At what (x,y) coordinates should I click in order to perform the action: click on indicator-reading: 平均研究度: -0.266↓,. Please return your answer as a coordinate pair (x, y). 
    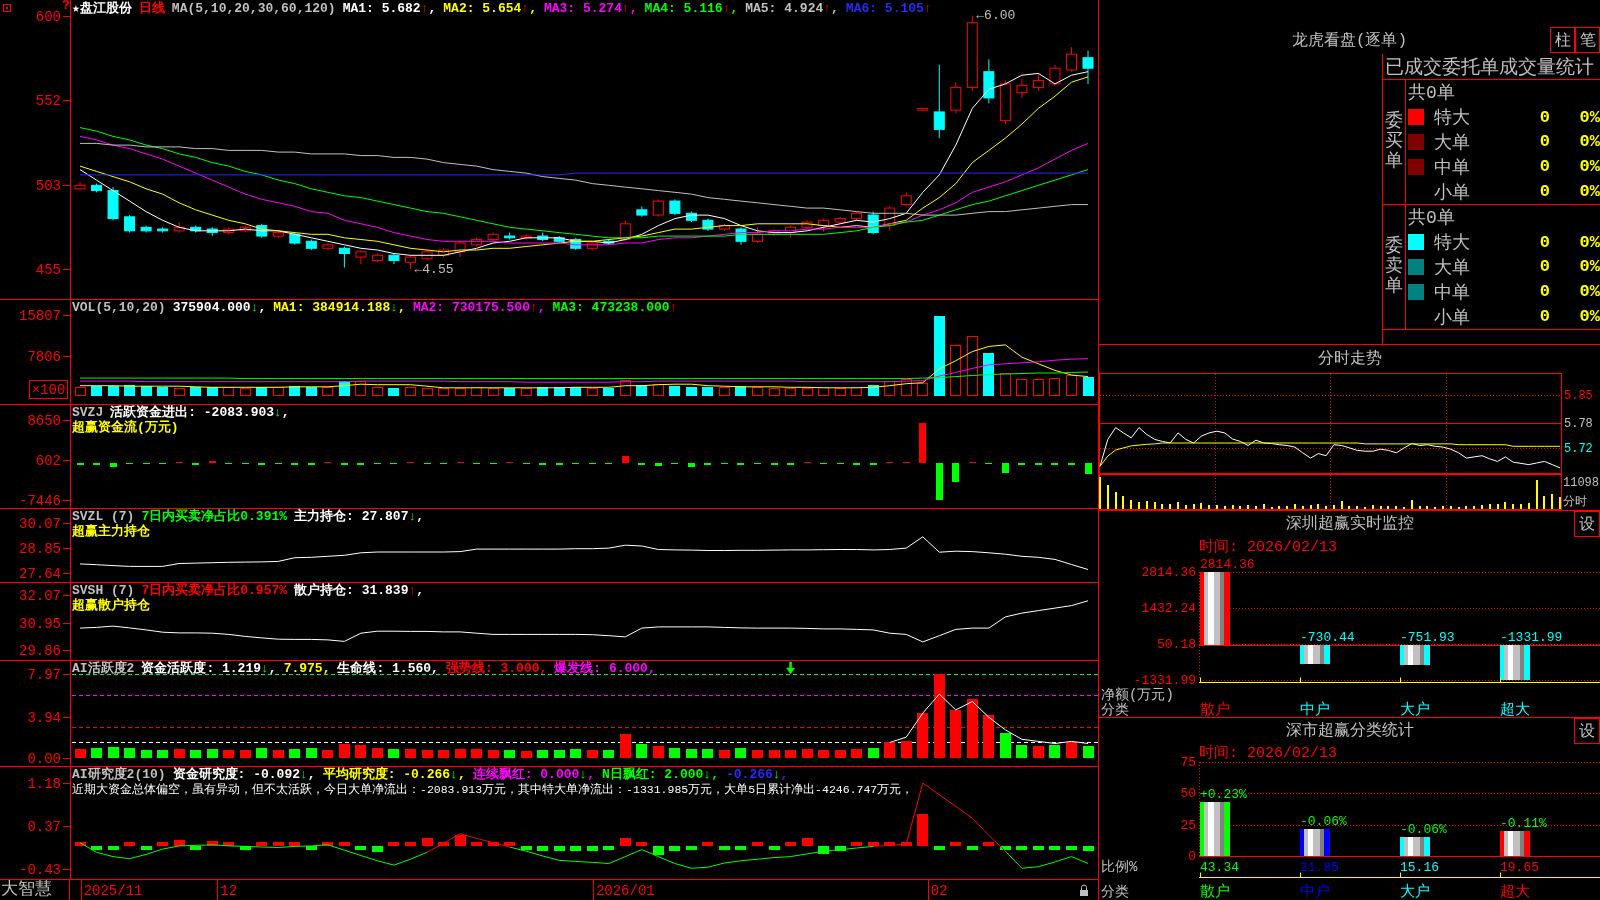
    Looking at the image, I should click on (394, 774).